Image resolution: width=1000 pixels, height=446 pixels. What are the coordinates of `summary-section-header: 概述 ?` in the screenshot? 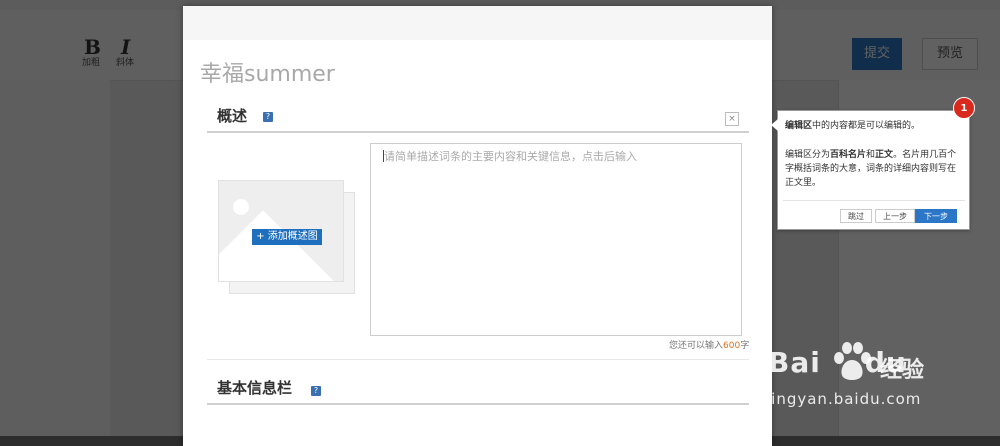 It's located at (478, 119).